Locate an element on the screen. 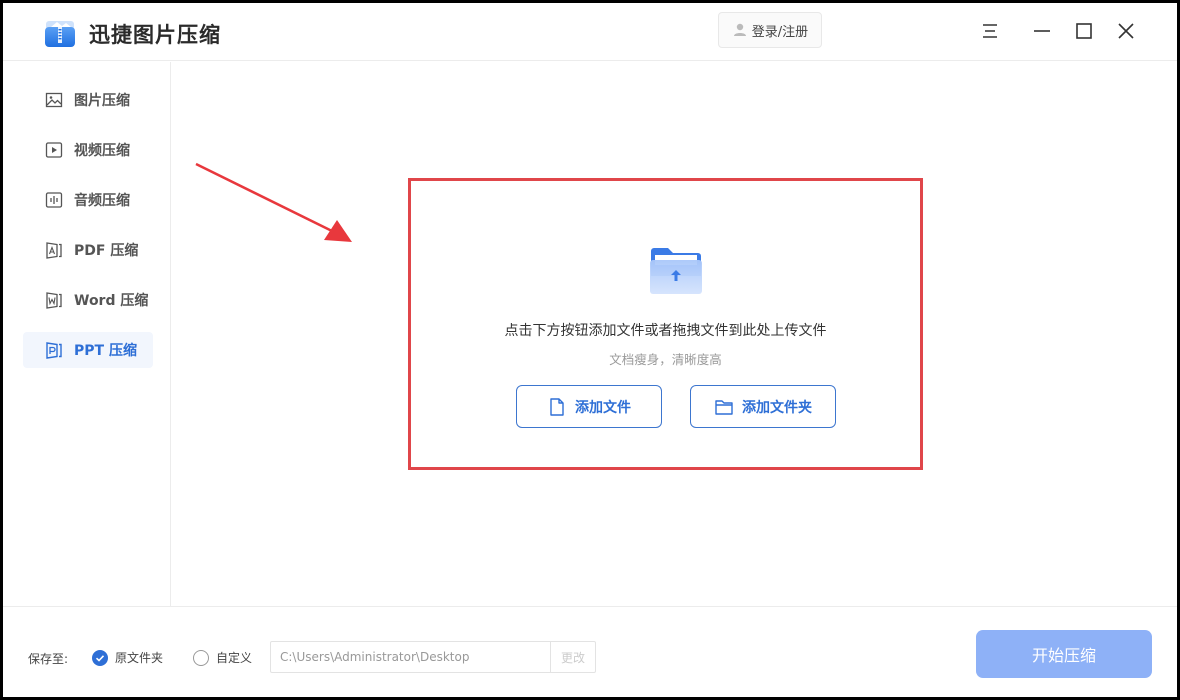  app-title: 迅捷图片压缩 is located at coordinates (155, 35).